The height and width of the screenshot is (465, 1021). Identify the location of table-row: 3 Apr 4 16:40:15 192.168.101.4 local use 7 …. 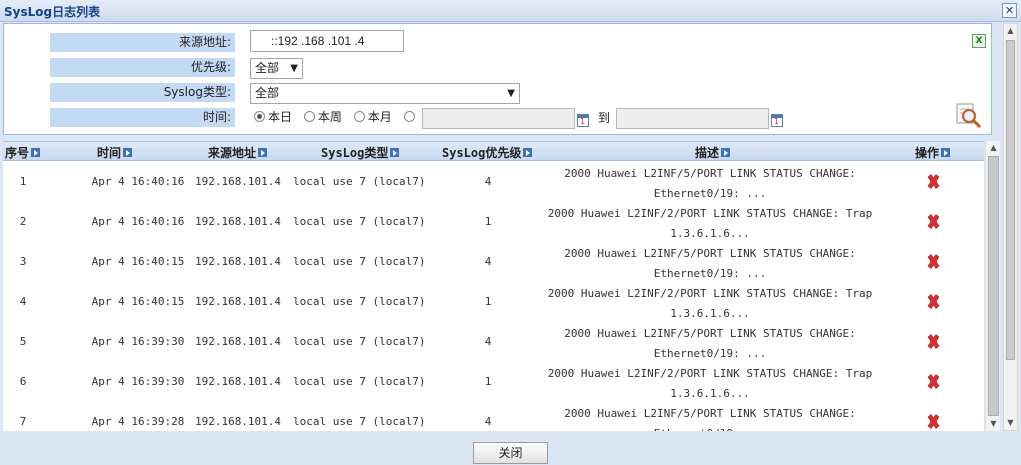
(493, 261).